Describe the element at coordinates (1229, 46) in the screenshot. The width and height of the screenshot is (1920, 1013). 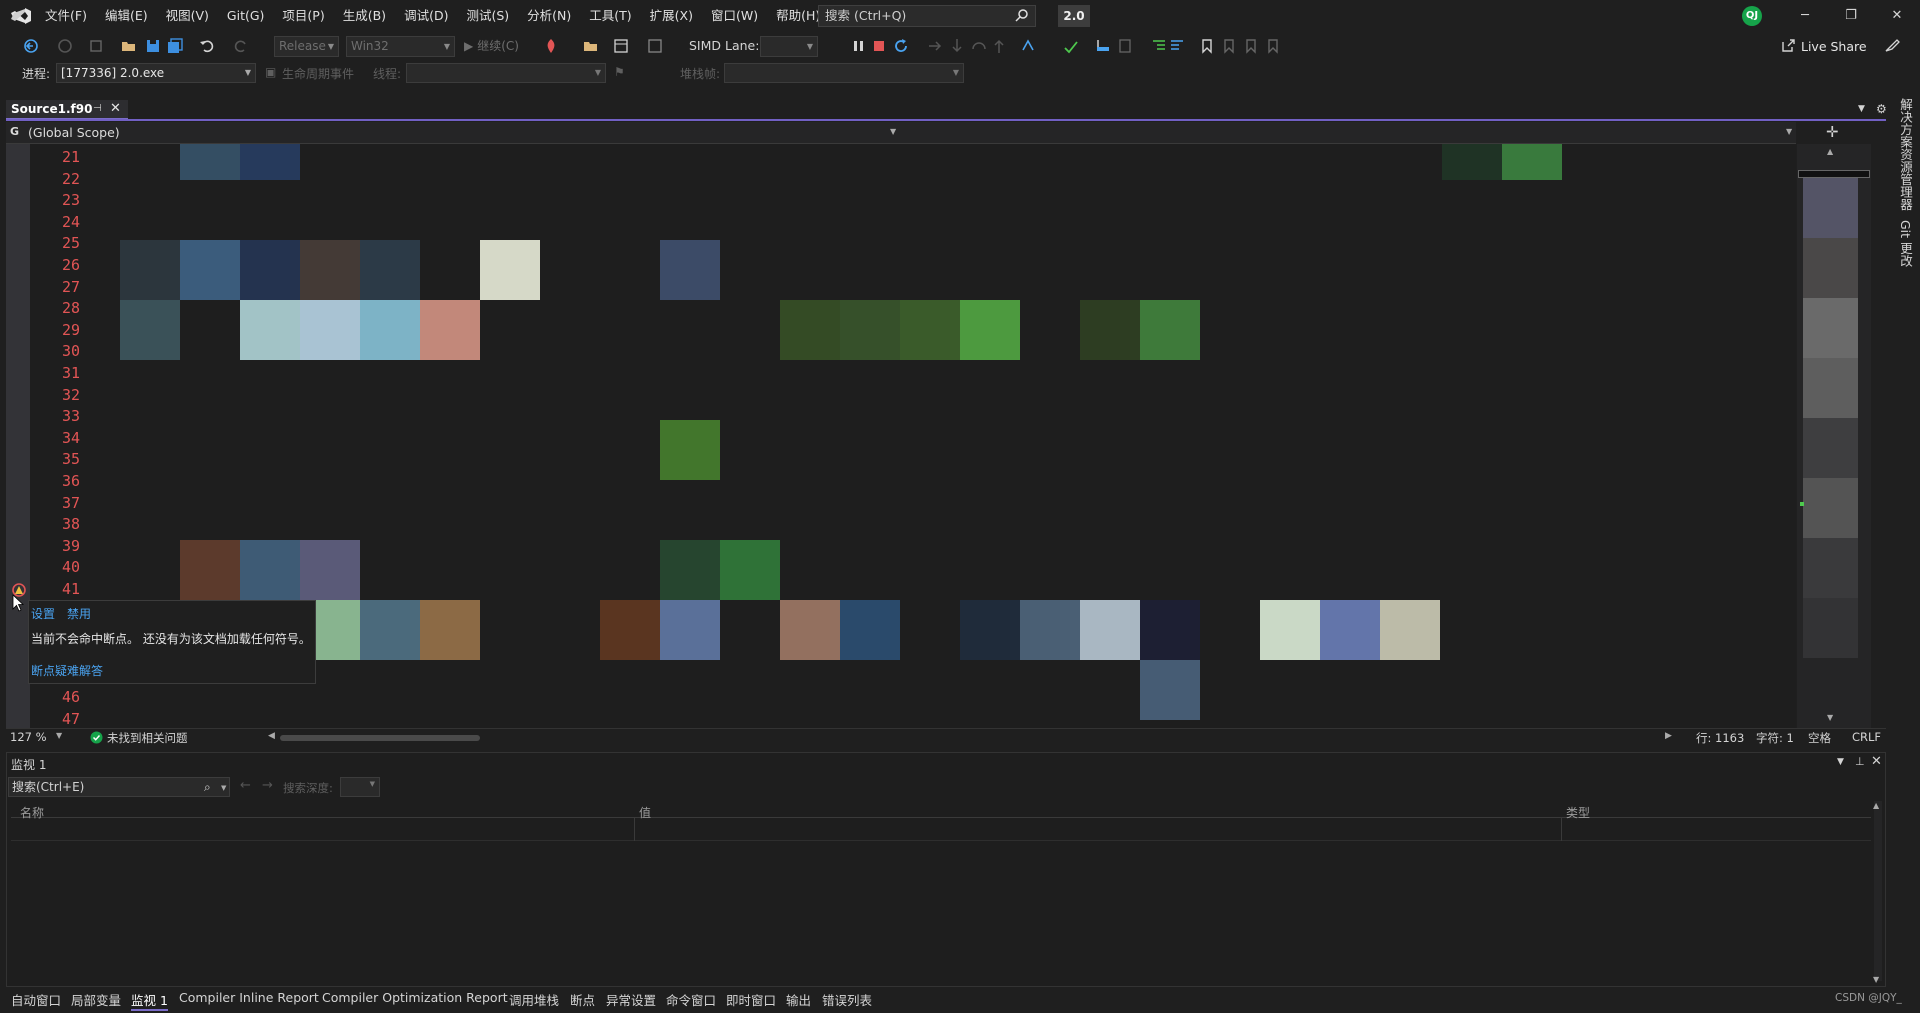
I see `prev-bookmark-icon` at that location.